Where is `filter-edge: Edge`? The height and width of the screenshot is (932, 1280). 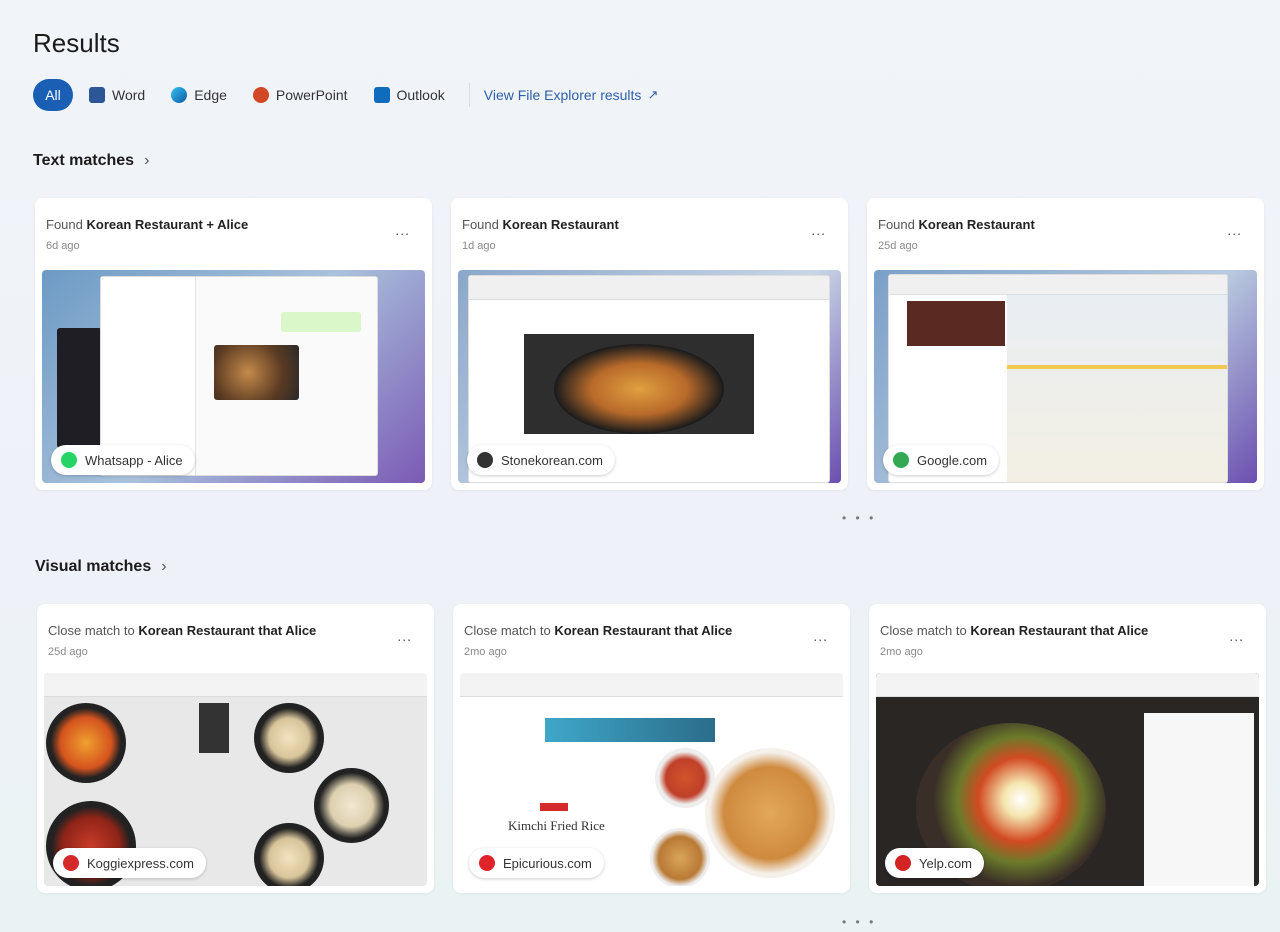 filter-edge: Edge is located at coordinates (199, 95).